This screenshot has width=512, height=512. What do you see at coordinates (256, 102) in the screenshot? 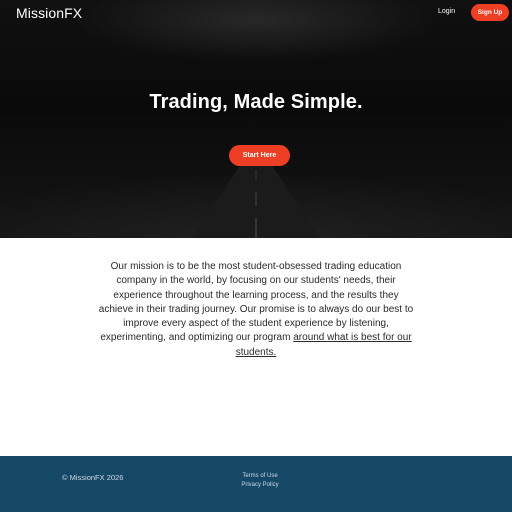
I see `hero-title: Trading, Made Simple.` at bounding box center [256, 102].